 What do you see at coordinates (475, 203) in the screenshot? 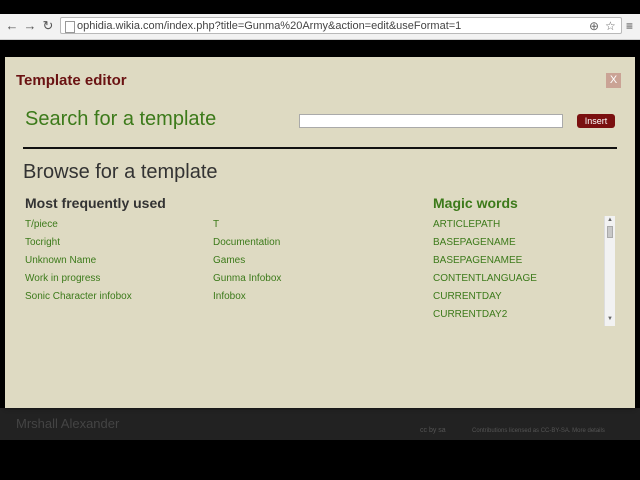
I see `magic-words-heading: Magic words` at bounding box center [475, 203].